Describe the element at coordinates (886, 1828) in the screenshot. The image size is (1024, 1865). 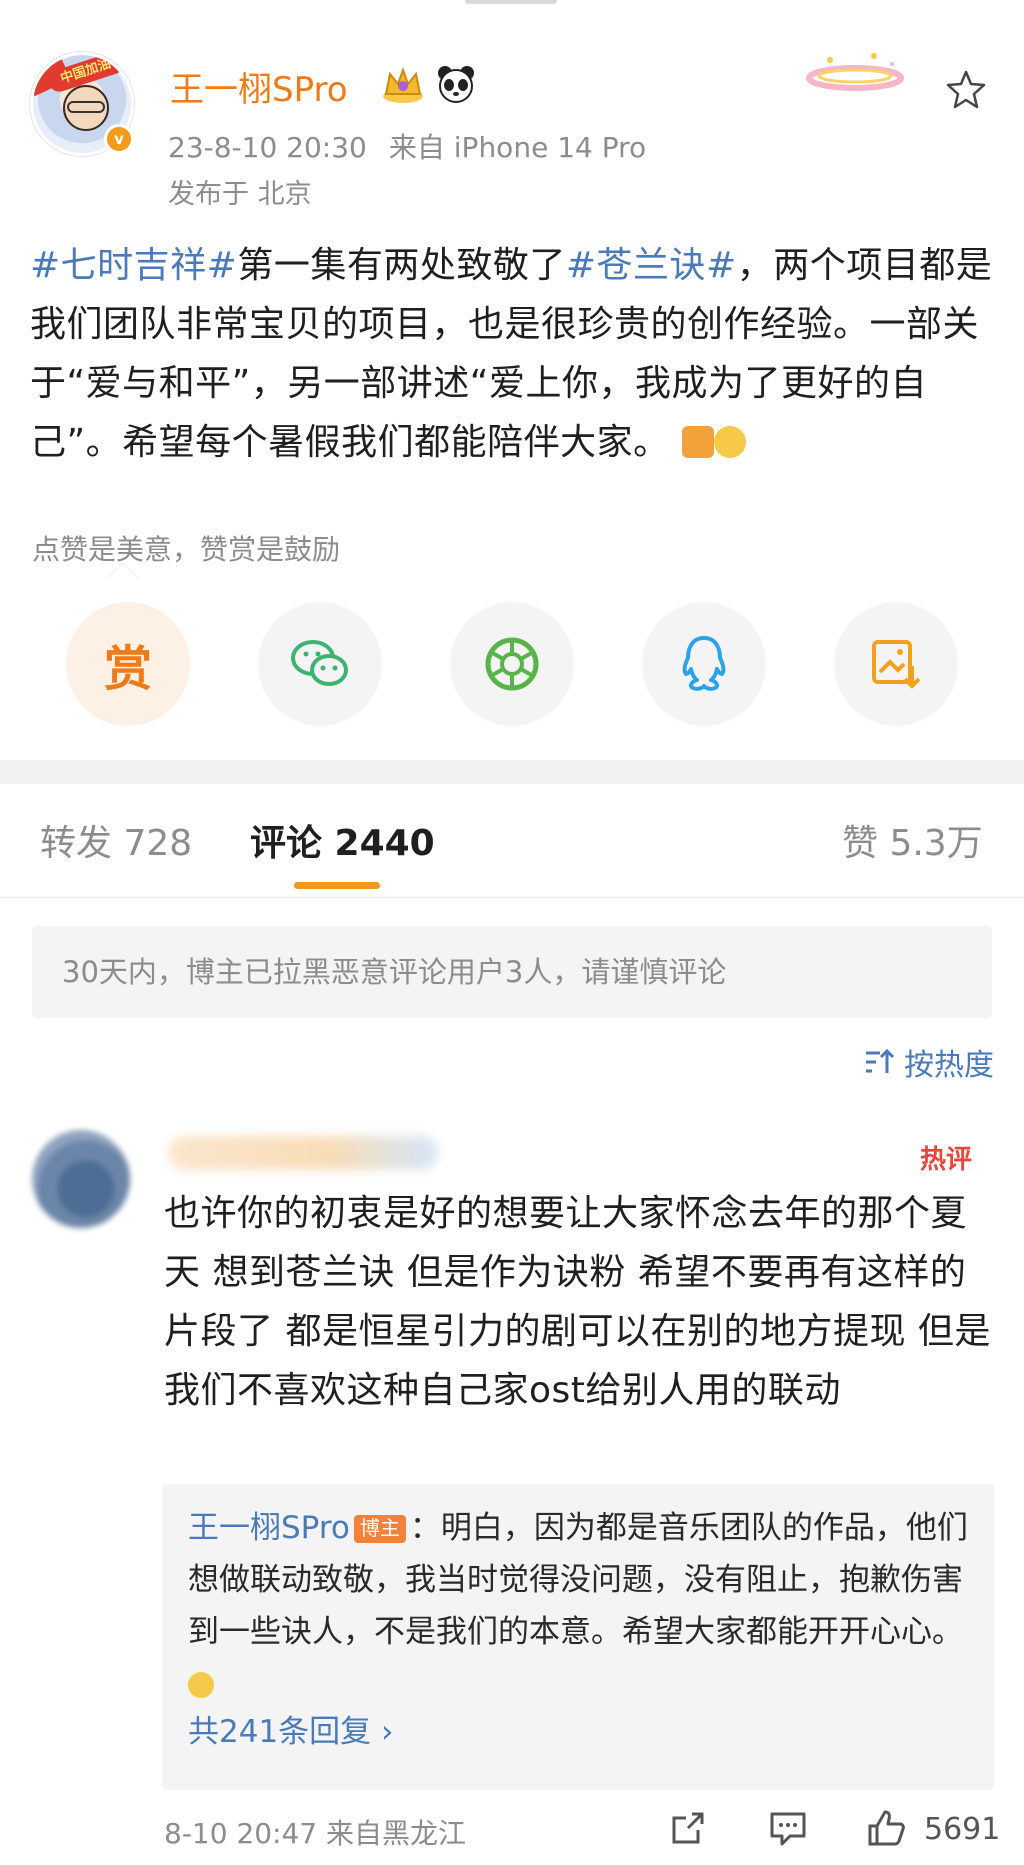
I see `like-thumb-icon` at that location.